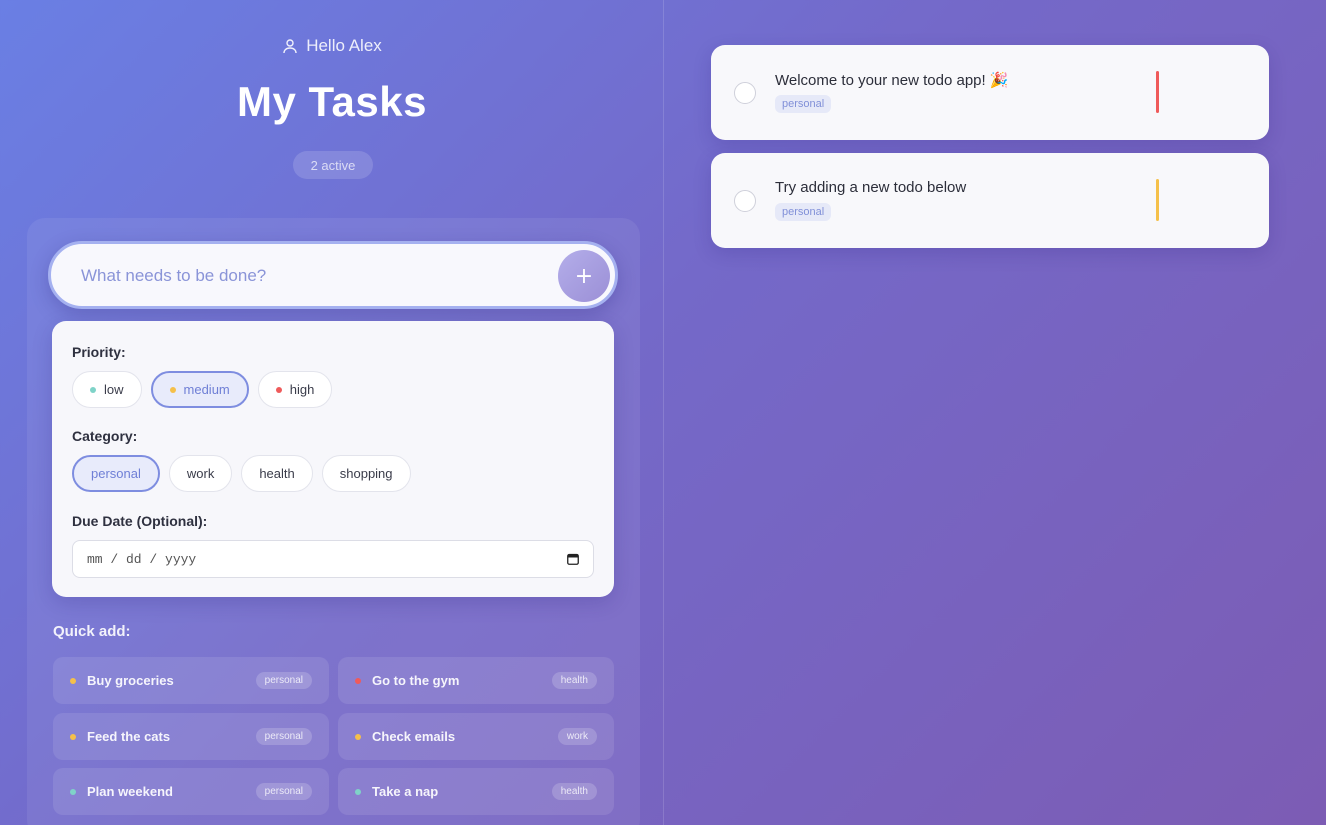 This screenshot has width=1326, height=825. I want to click on page-title: My Tasks, so click(332, 101).